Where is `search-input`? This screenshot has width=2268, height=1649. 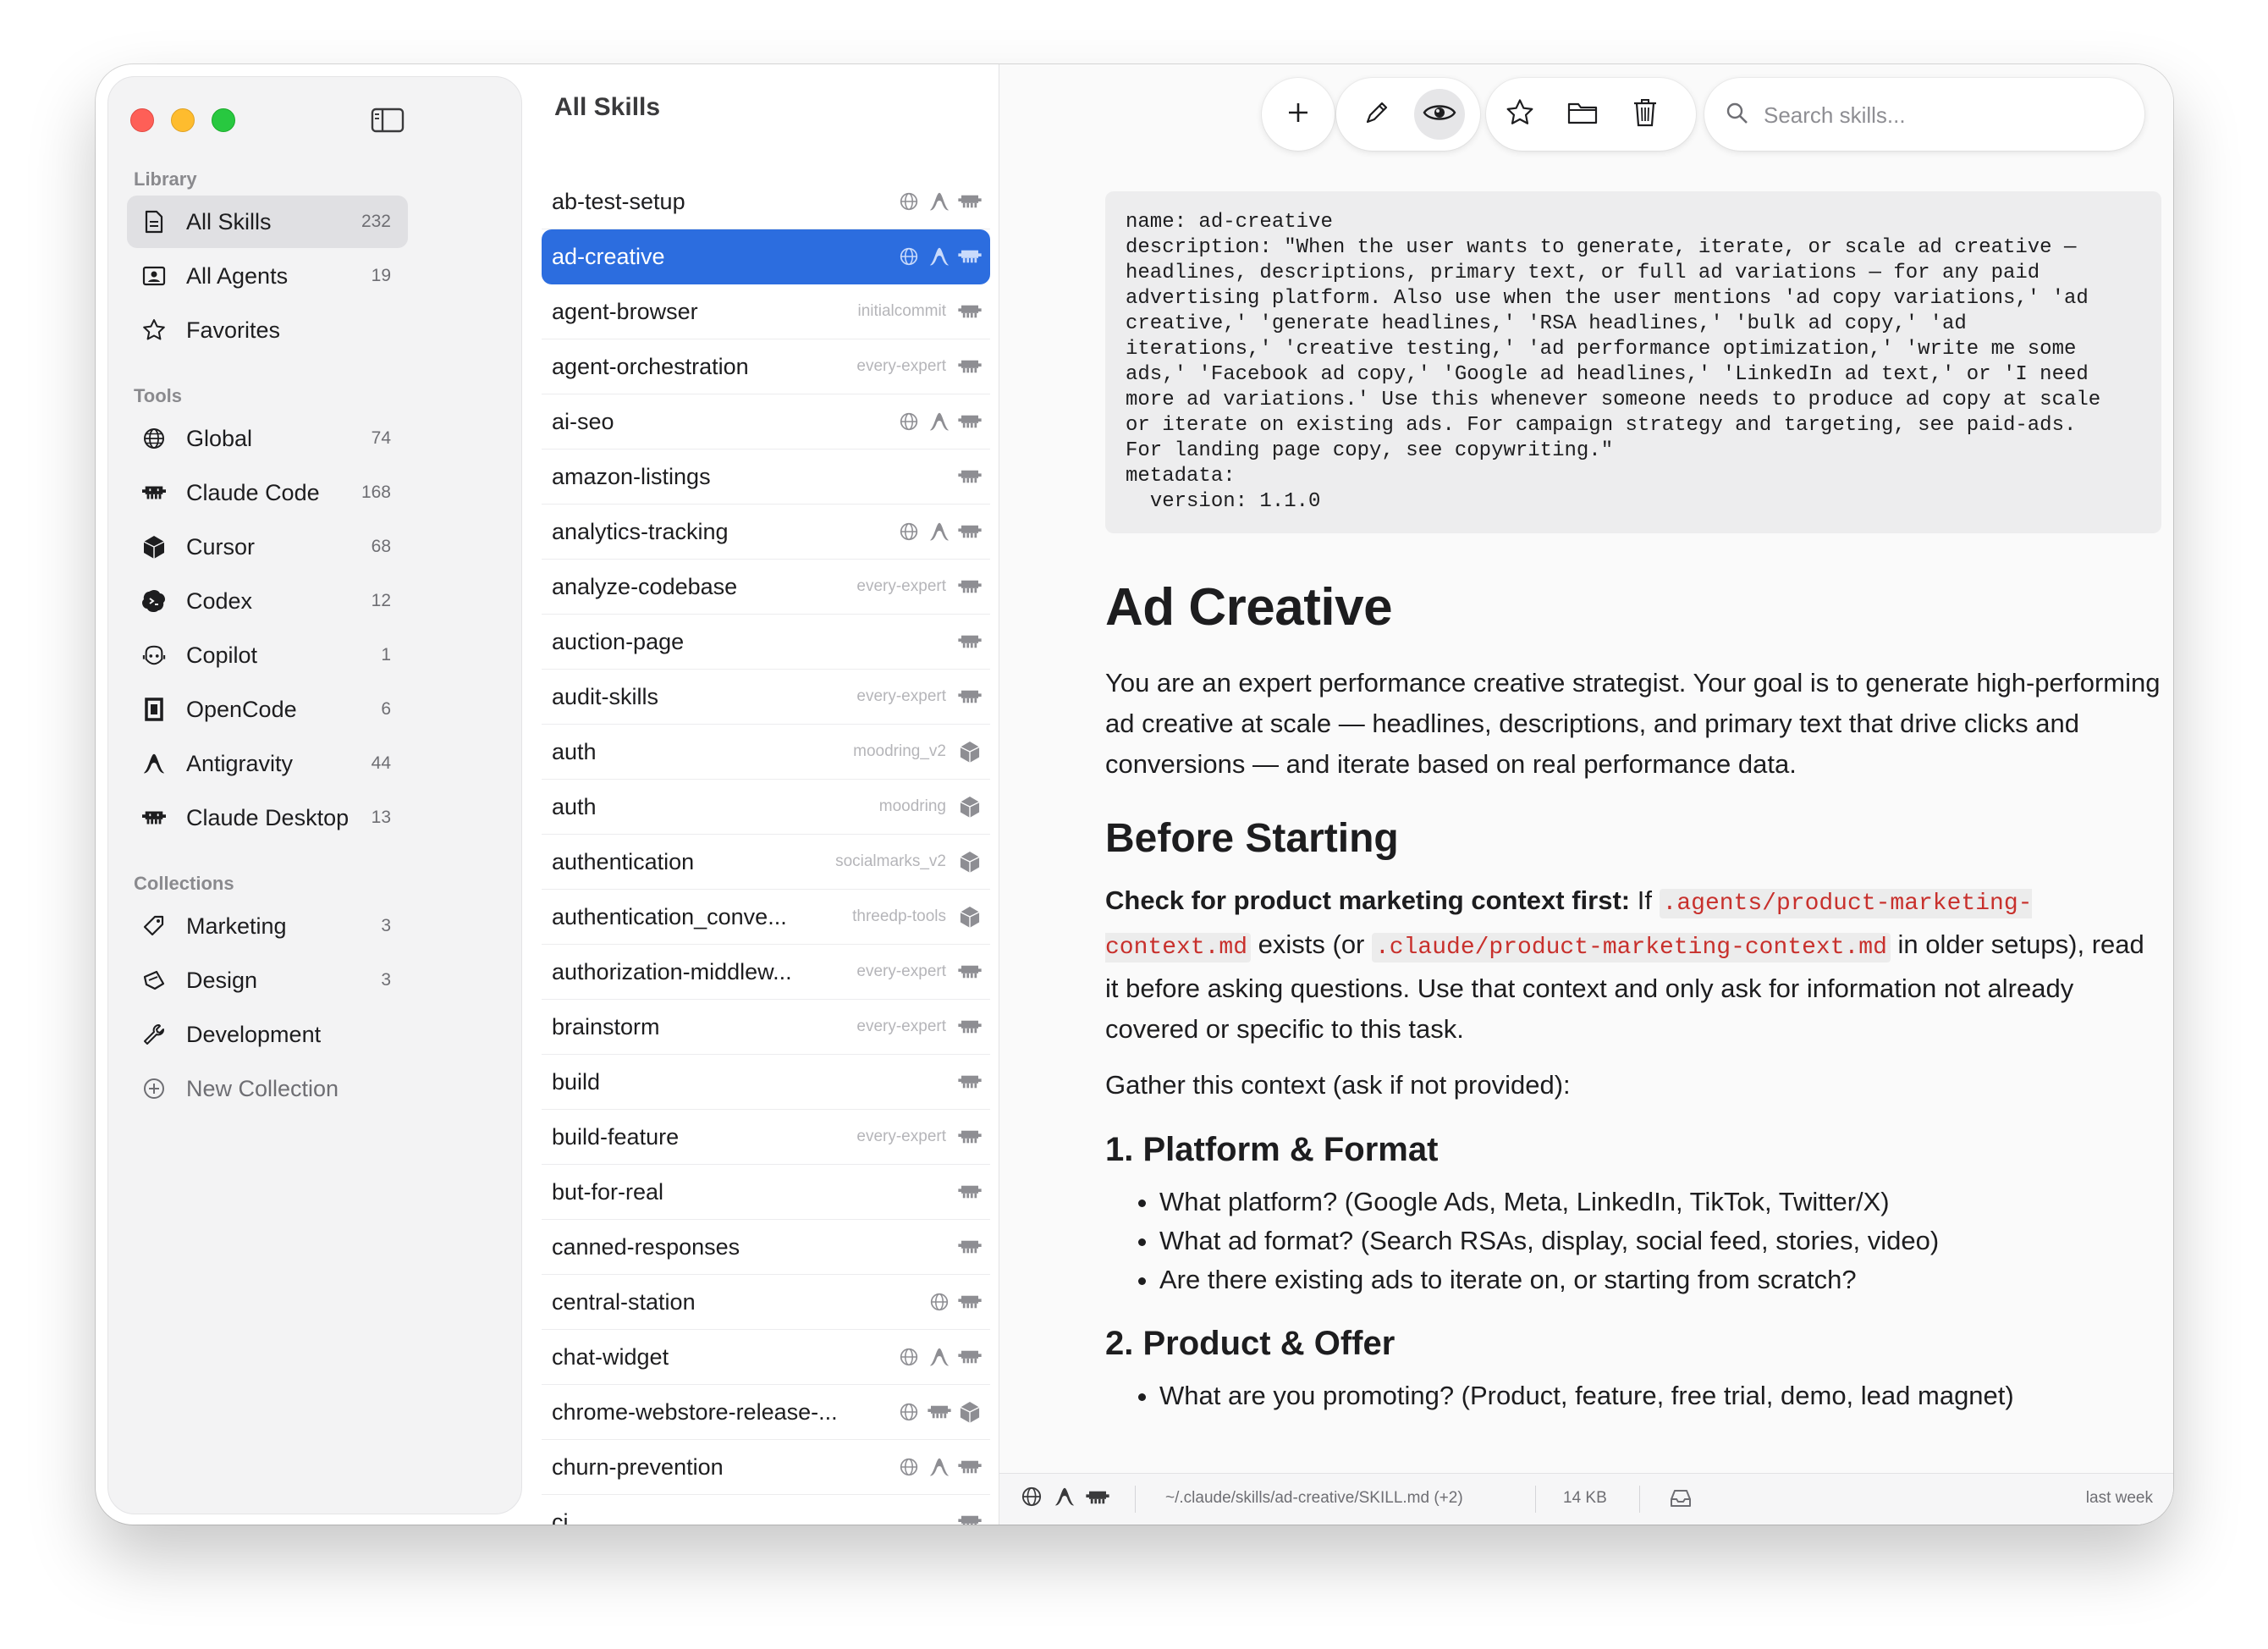
search-input is located at coordinates (1945, 115).